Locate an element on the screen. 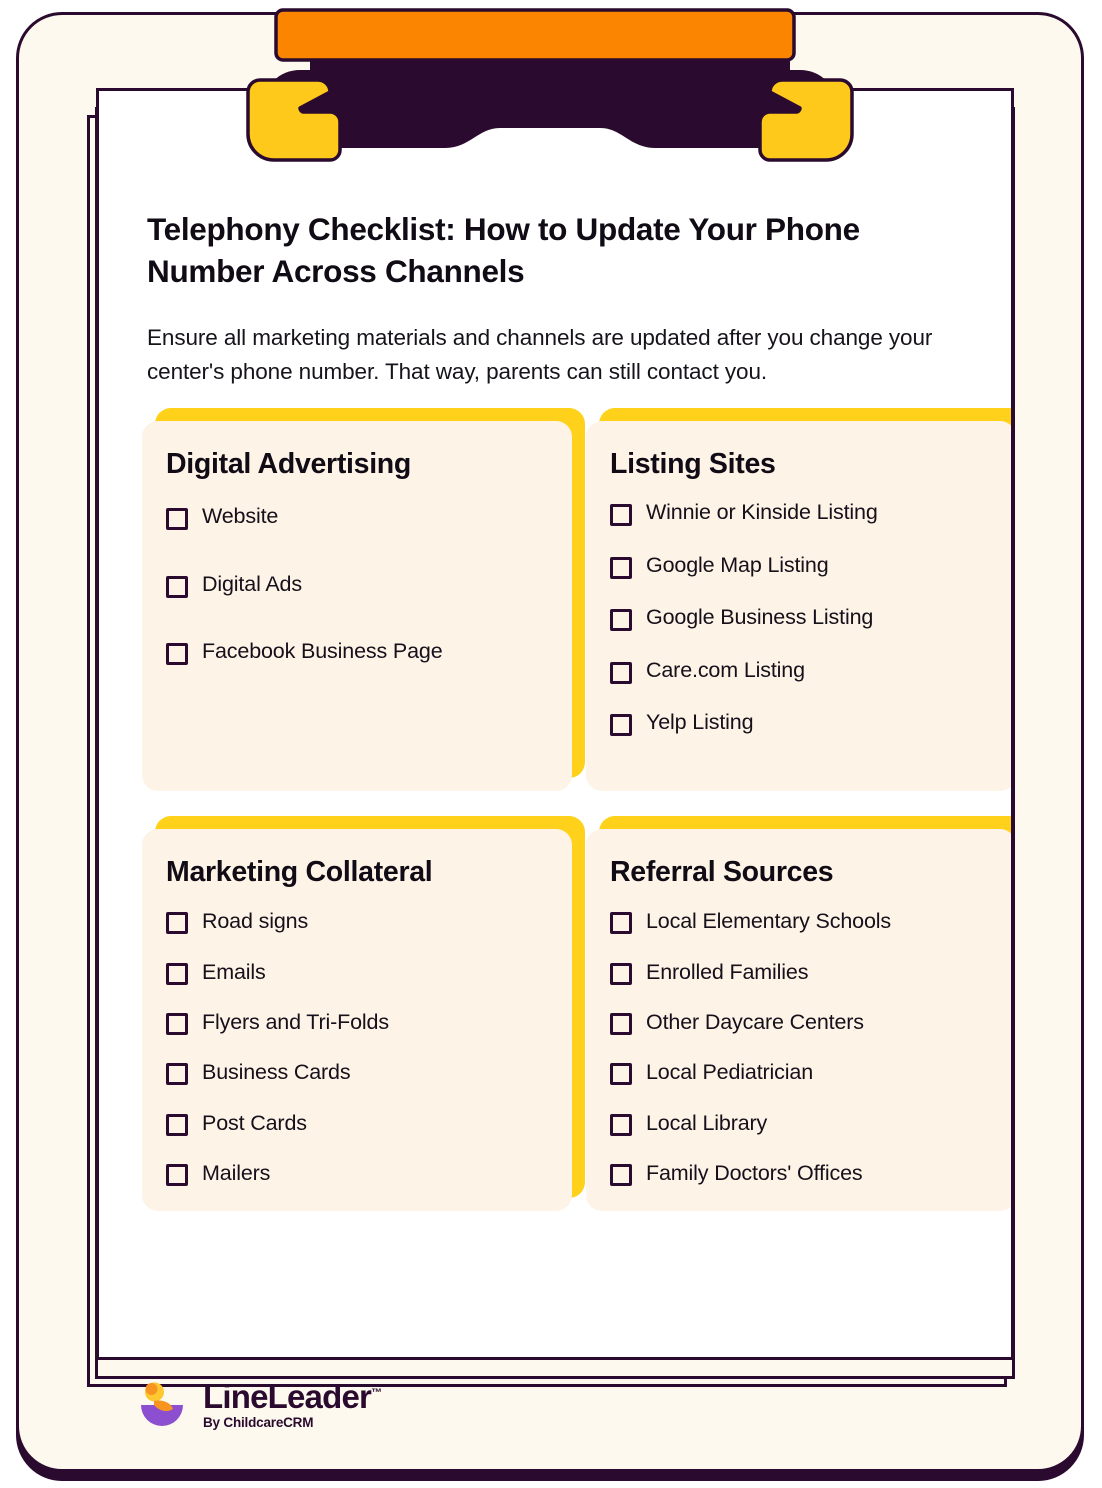 Image resolution: width=1102 pixels, height=1488 pixels. brand-tagline: By ChildcareCRM is located at coordinates (258, 1423).